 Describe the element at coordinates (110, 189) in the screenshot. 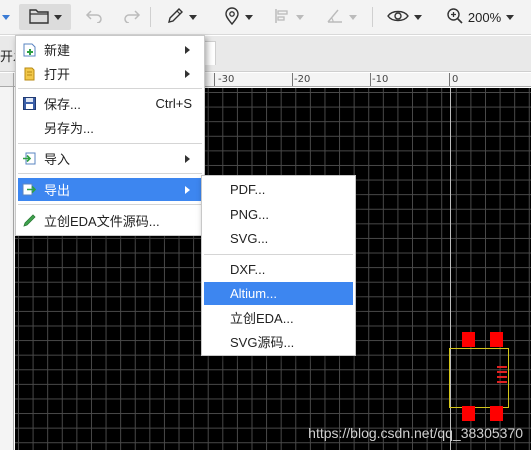

I see `menu-item-export: 导出` at that location.